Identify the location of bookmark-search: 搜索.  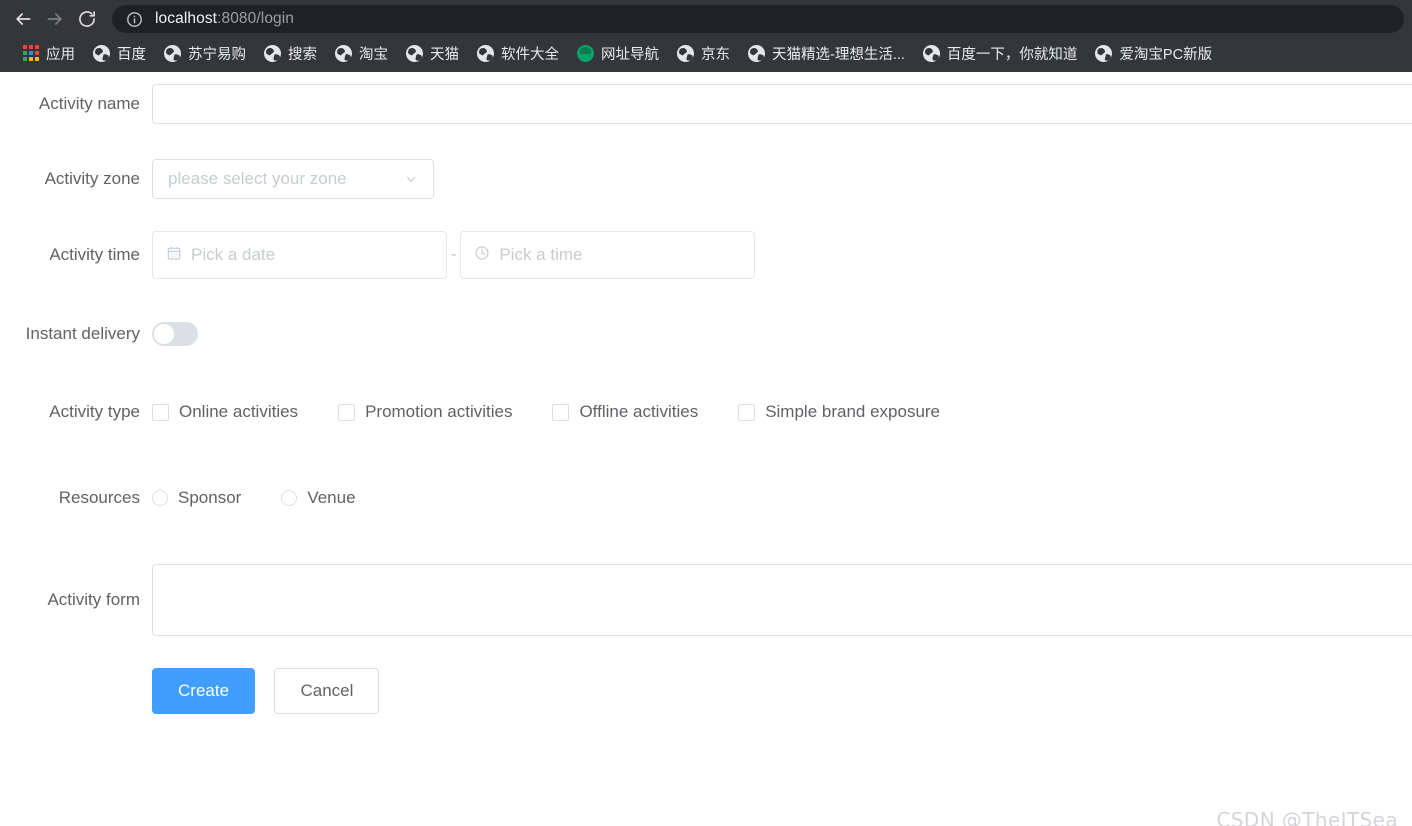
(290, 53).